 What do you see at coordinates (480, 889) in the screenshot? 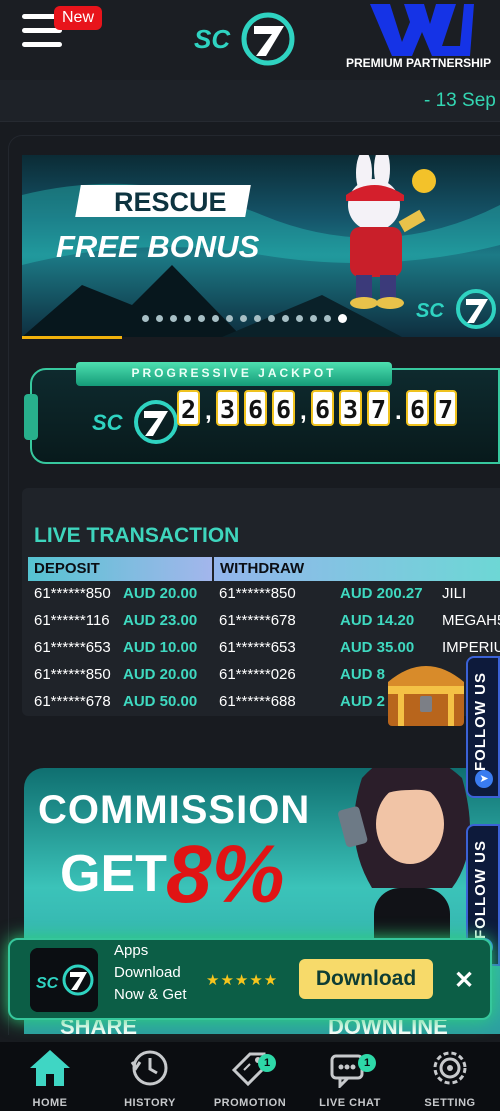
I see `follow-us-label: FOLLOW US` at bounding box center [480, 889].